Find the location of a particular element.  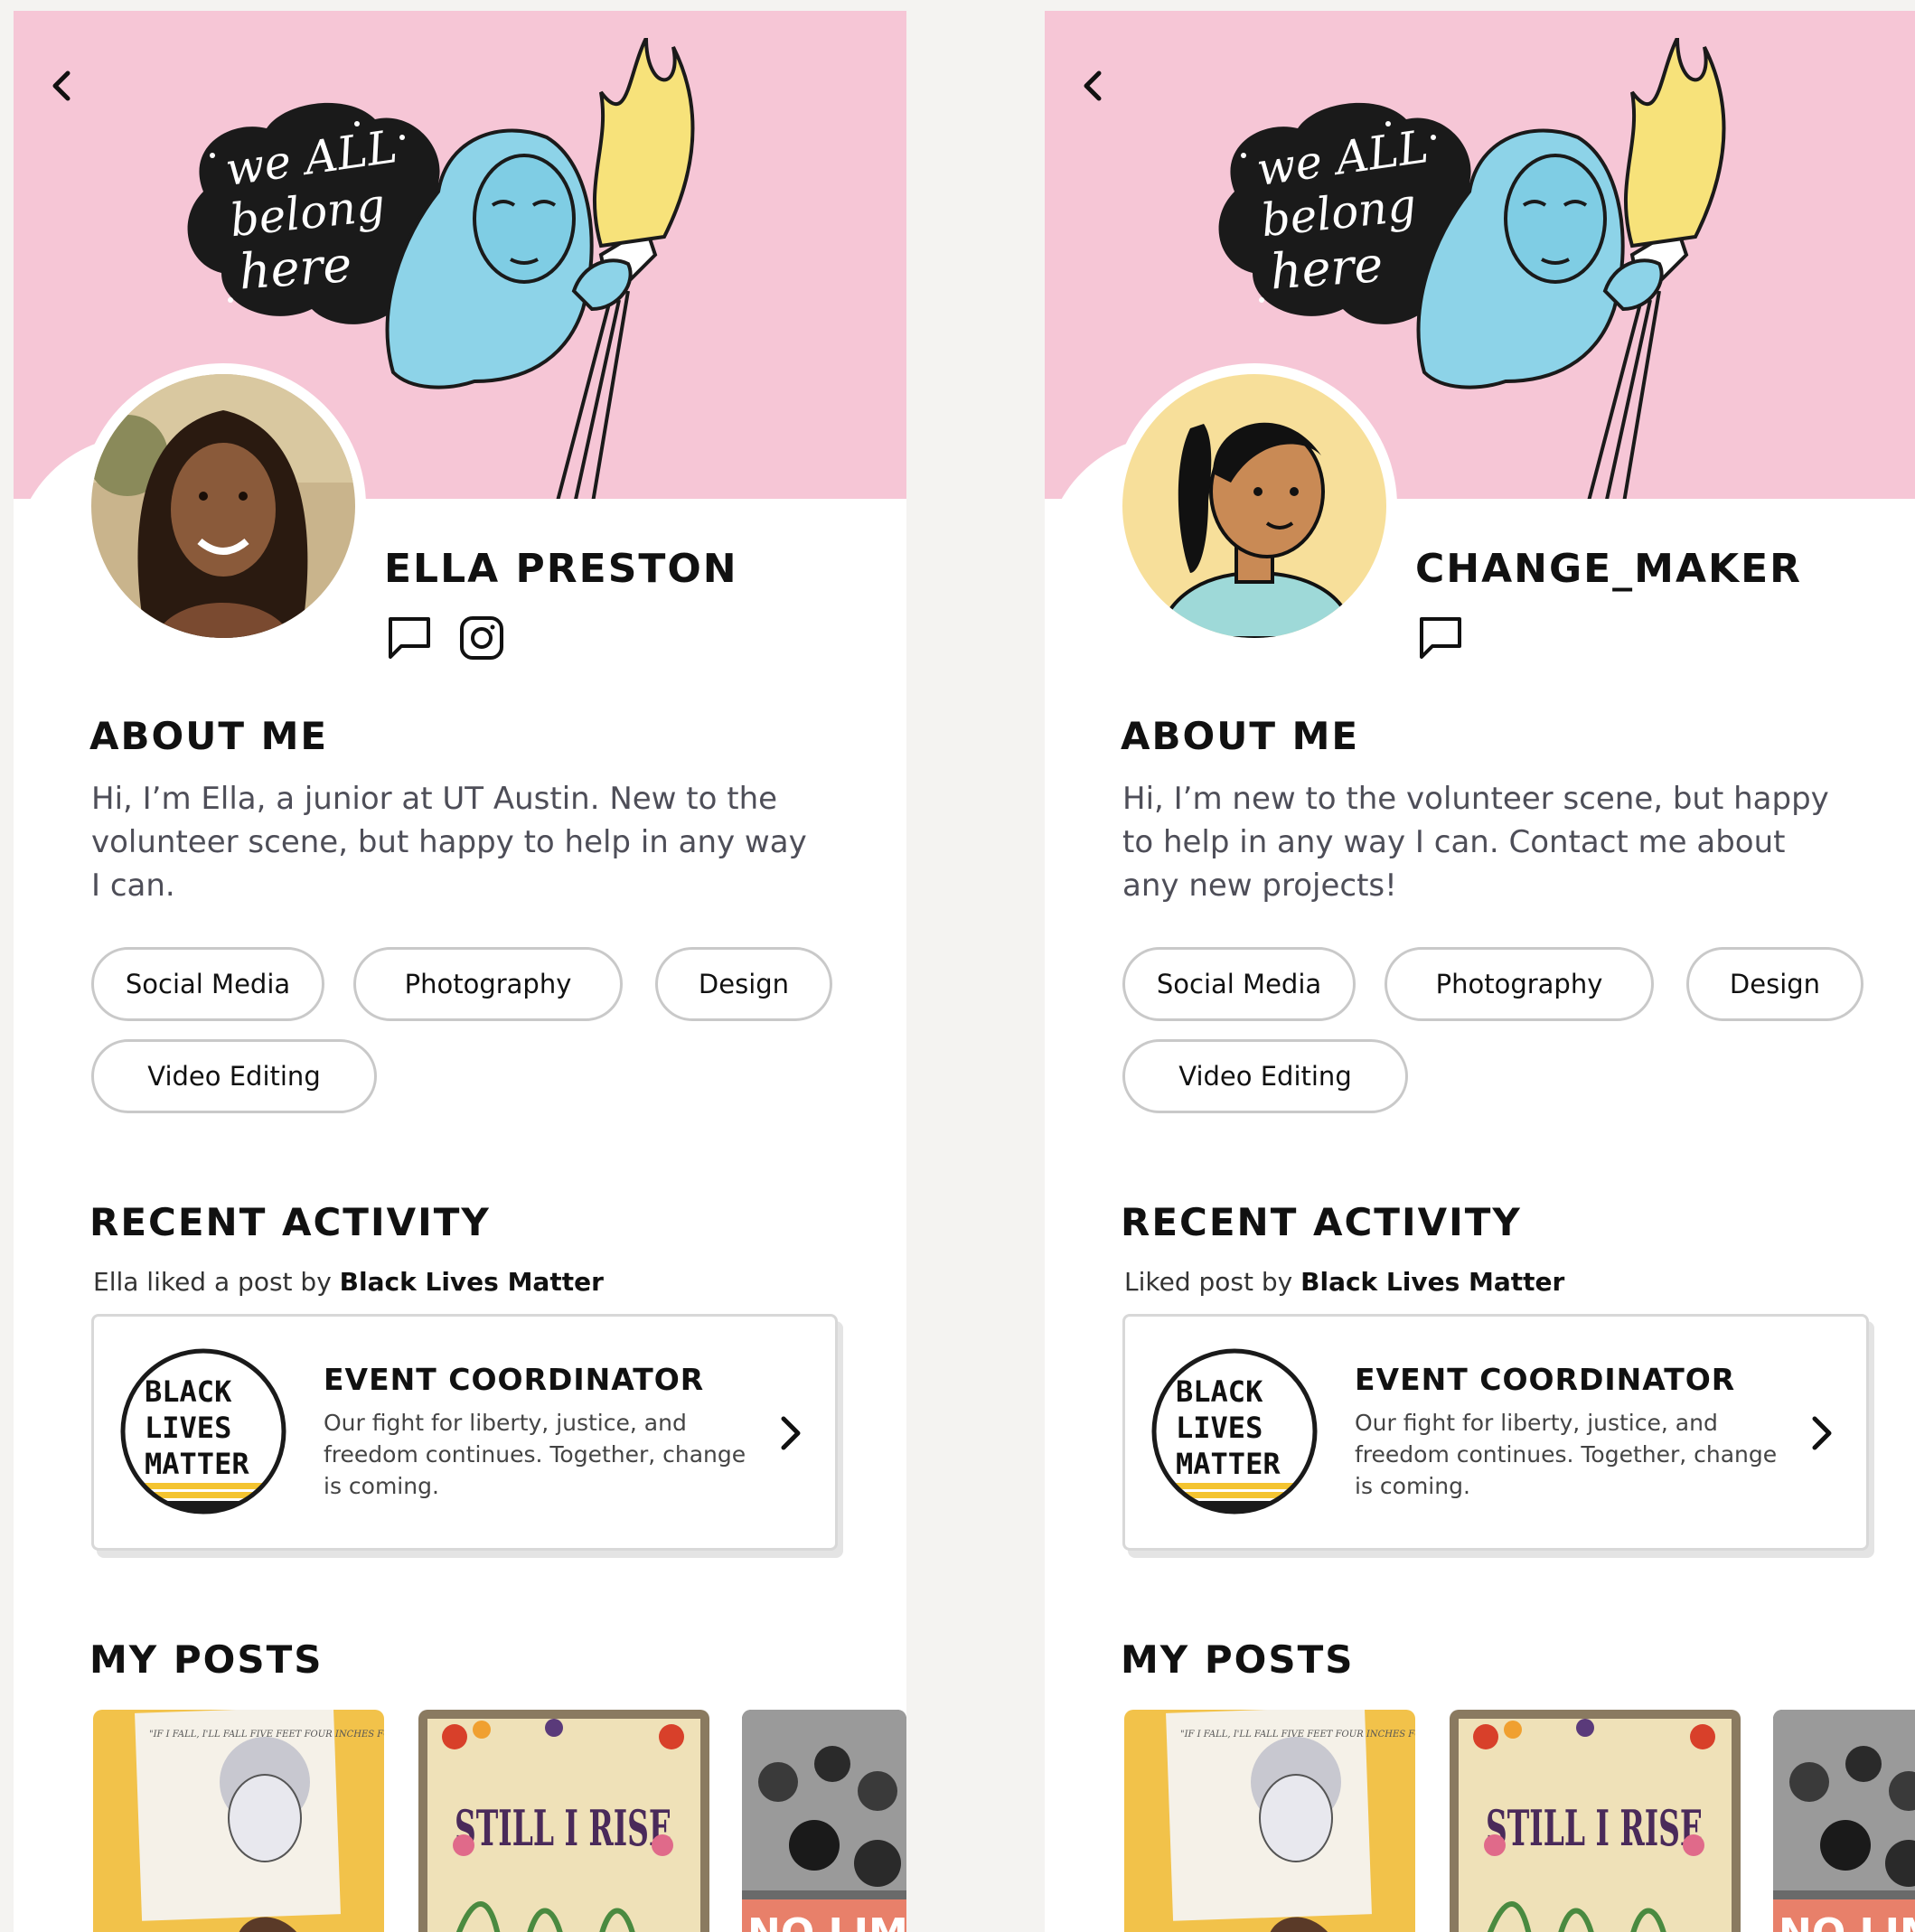

profile-username: CHANGE_MAKER is located at coordinates (1609, 569).